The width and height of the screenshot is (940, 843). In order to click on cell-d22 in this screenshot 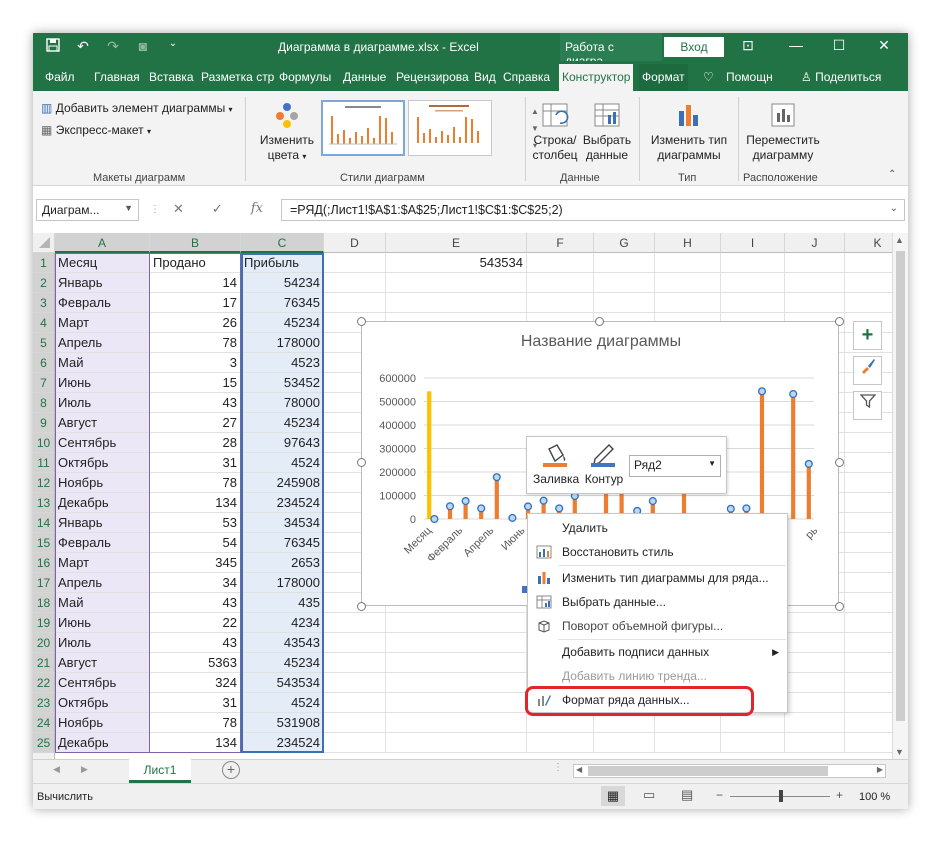, I will do `click(355, 683)`.